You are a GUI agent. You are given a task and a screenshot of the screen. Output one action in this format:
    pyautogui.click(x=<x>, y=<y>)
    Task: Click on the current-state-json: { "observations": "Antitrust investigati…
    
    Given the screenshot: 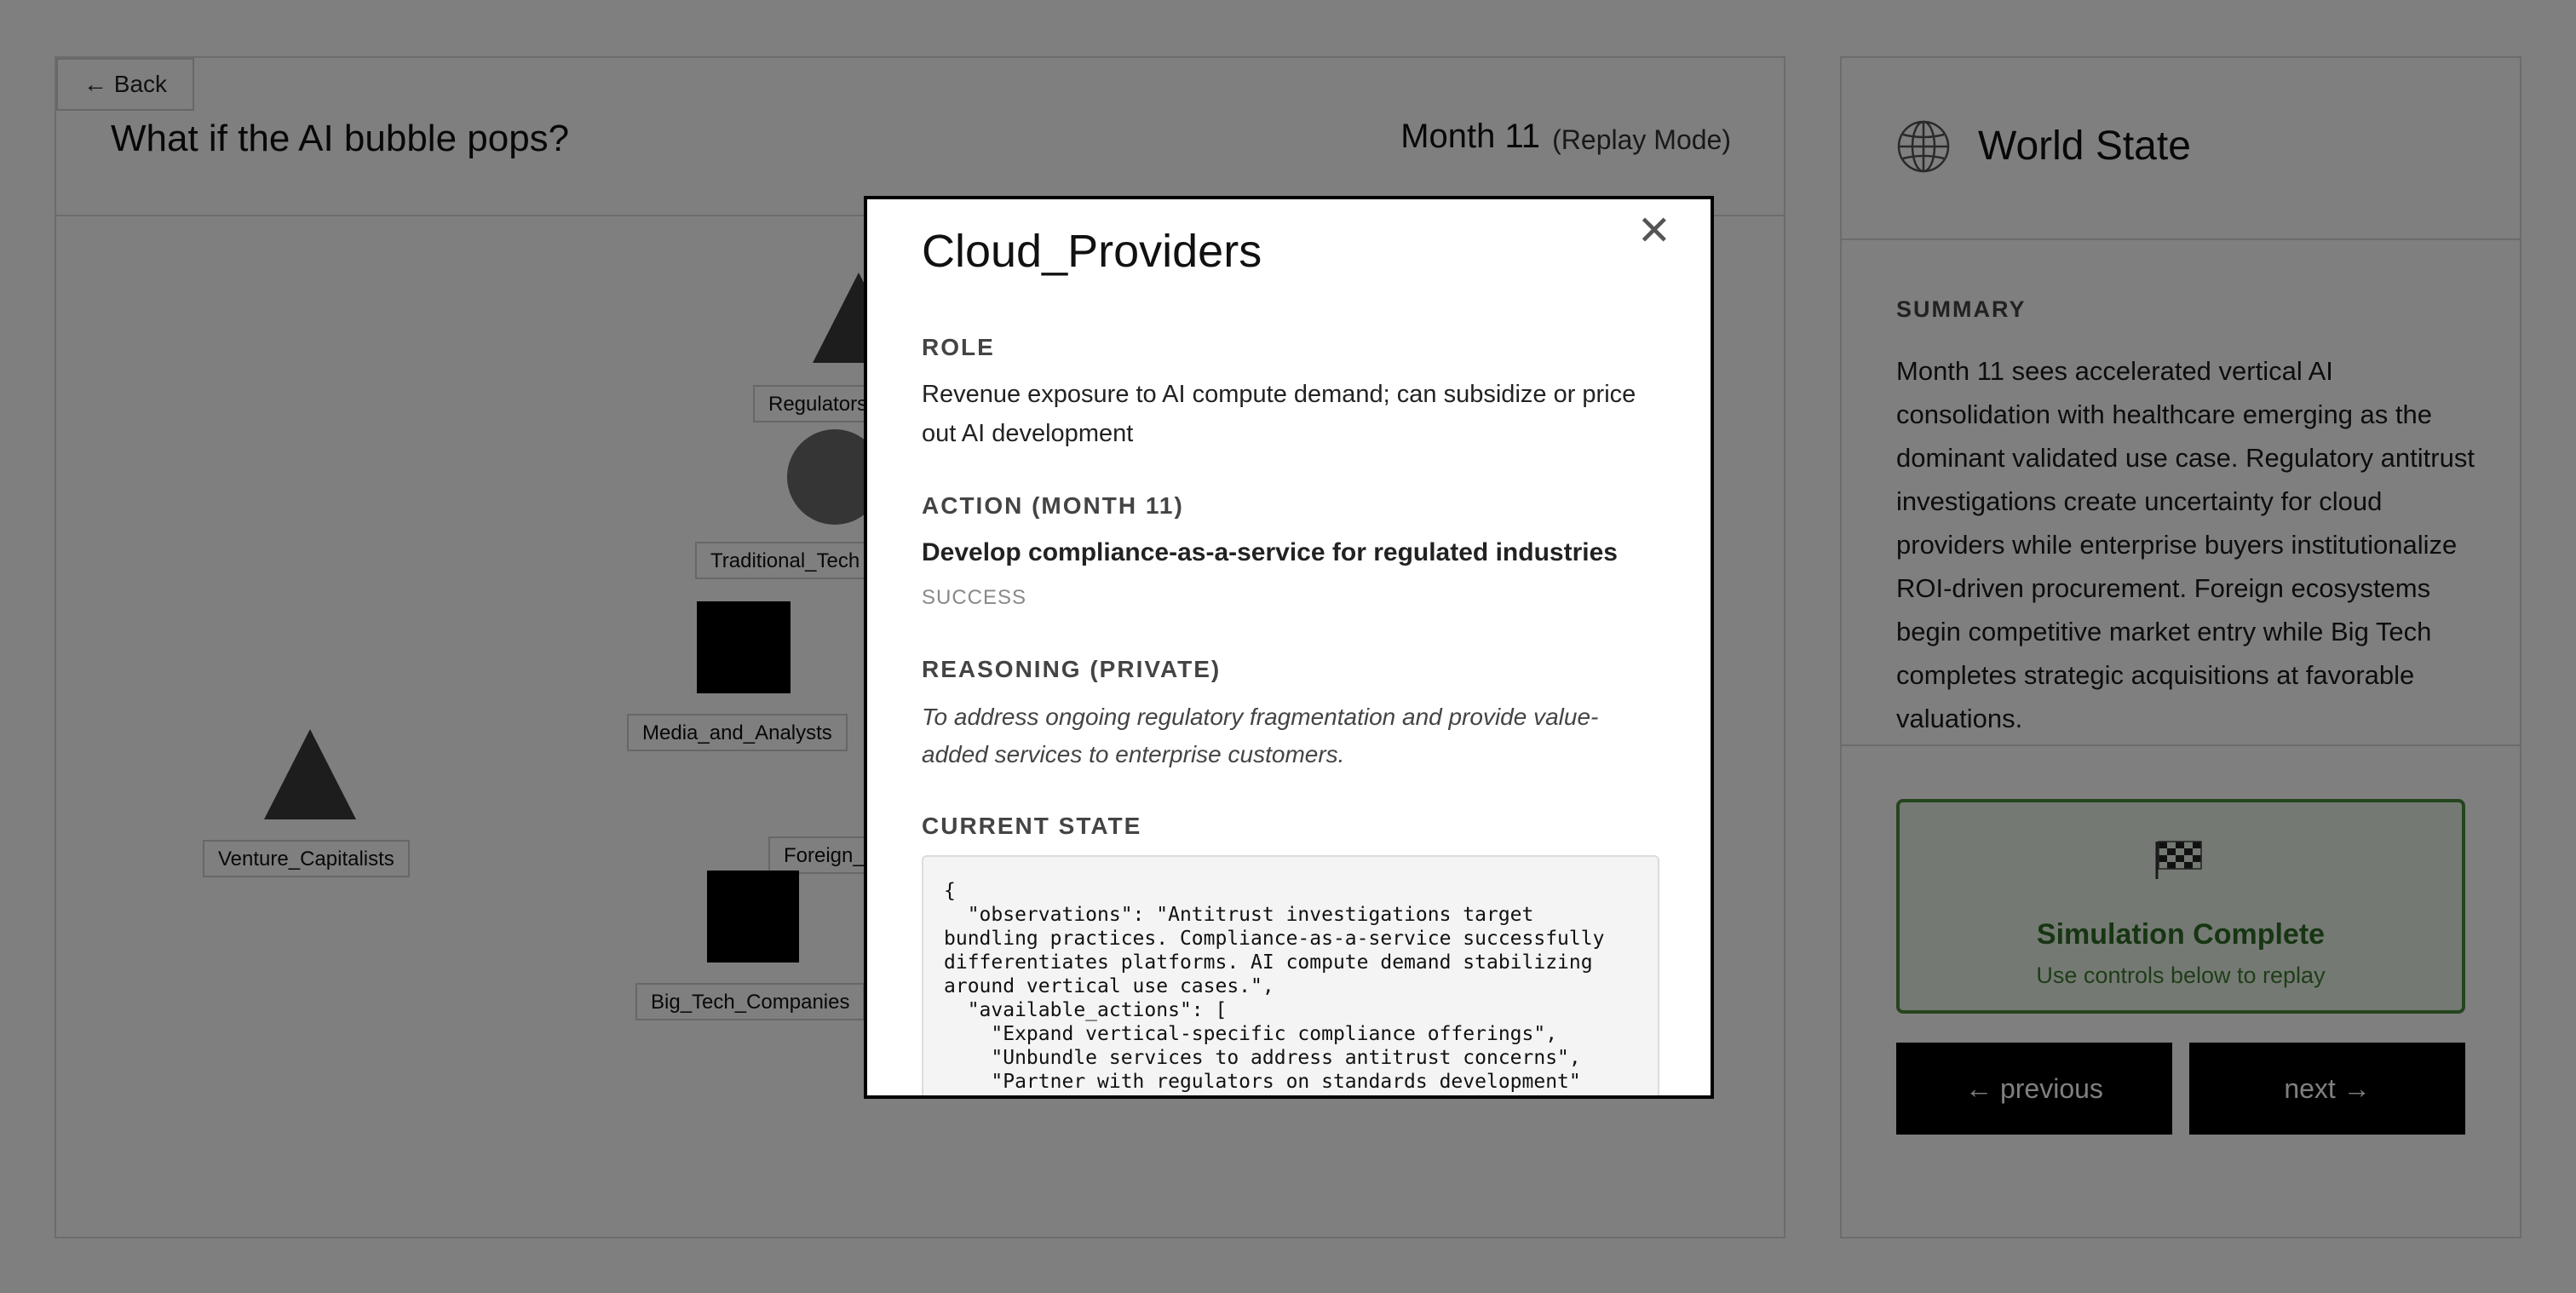 What is the action you would take?
    pyautogui.click(x=1275, y=987)
    